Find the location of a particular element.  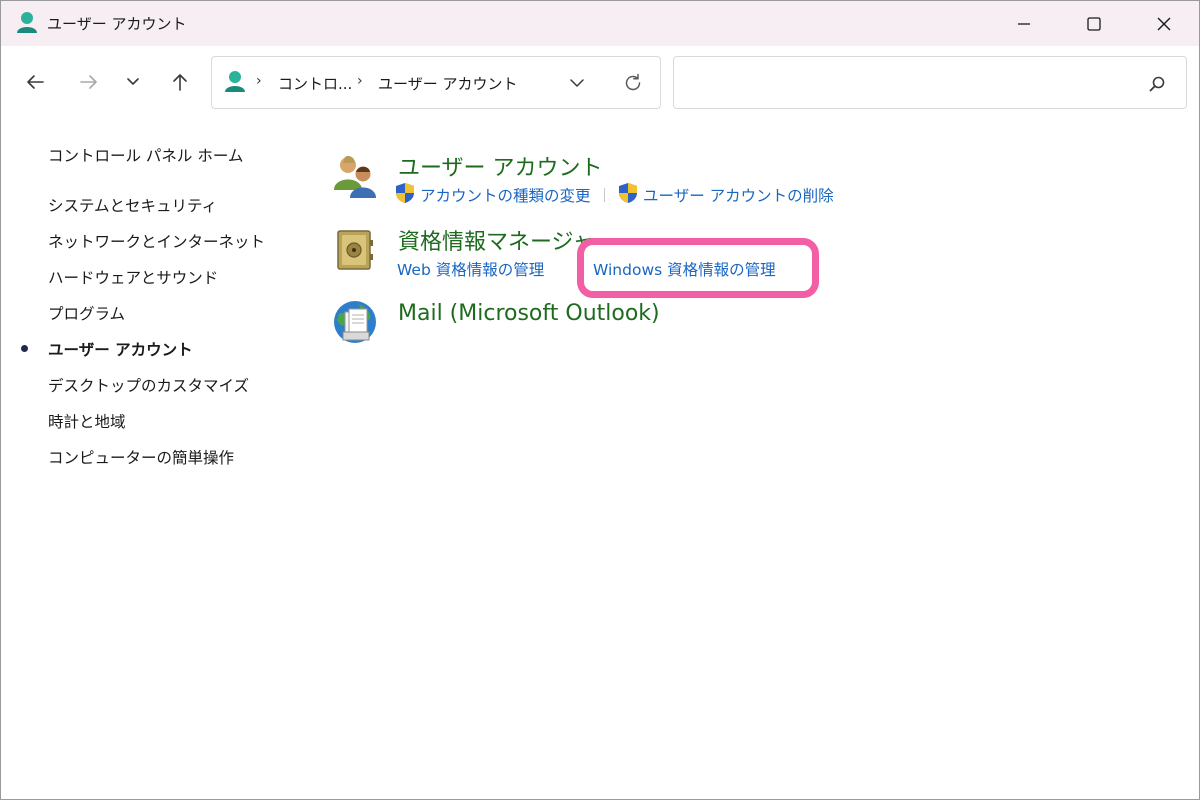

back-button is located at coordinates (35, 82).